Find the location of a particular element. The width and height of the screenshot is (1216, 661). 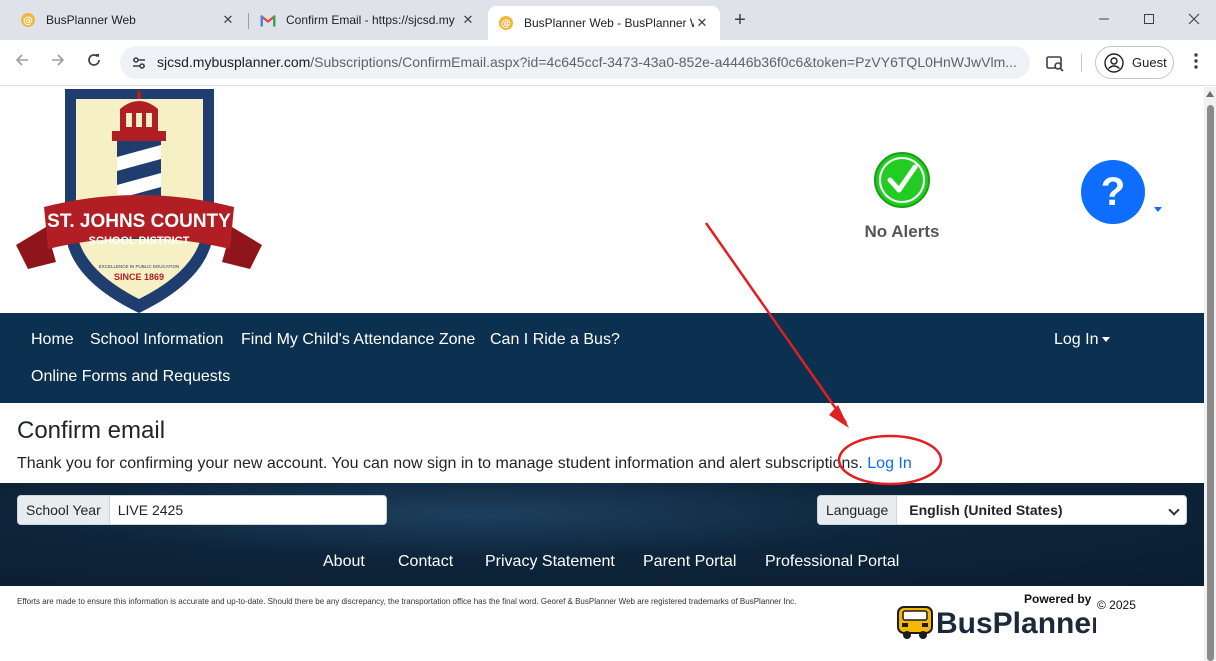

nav-home: Home is located at coordinates (52, 340).